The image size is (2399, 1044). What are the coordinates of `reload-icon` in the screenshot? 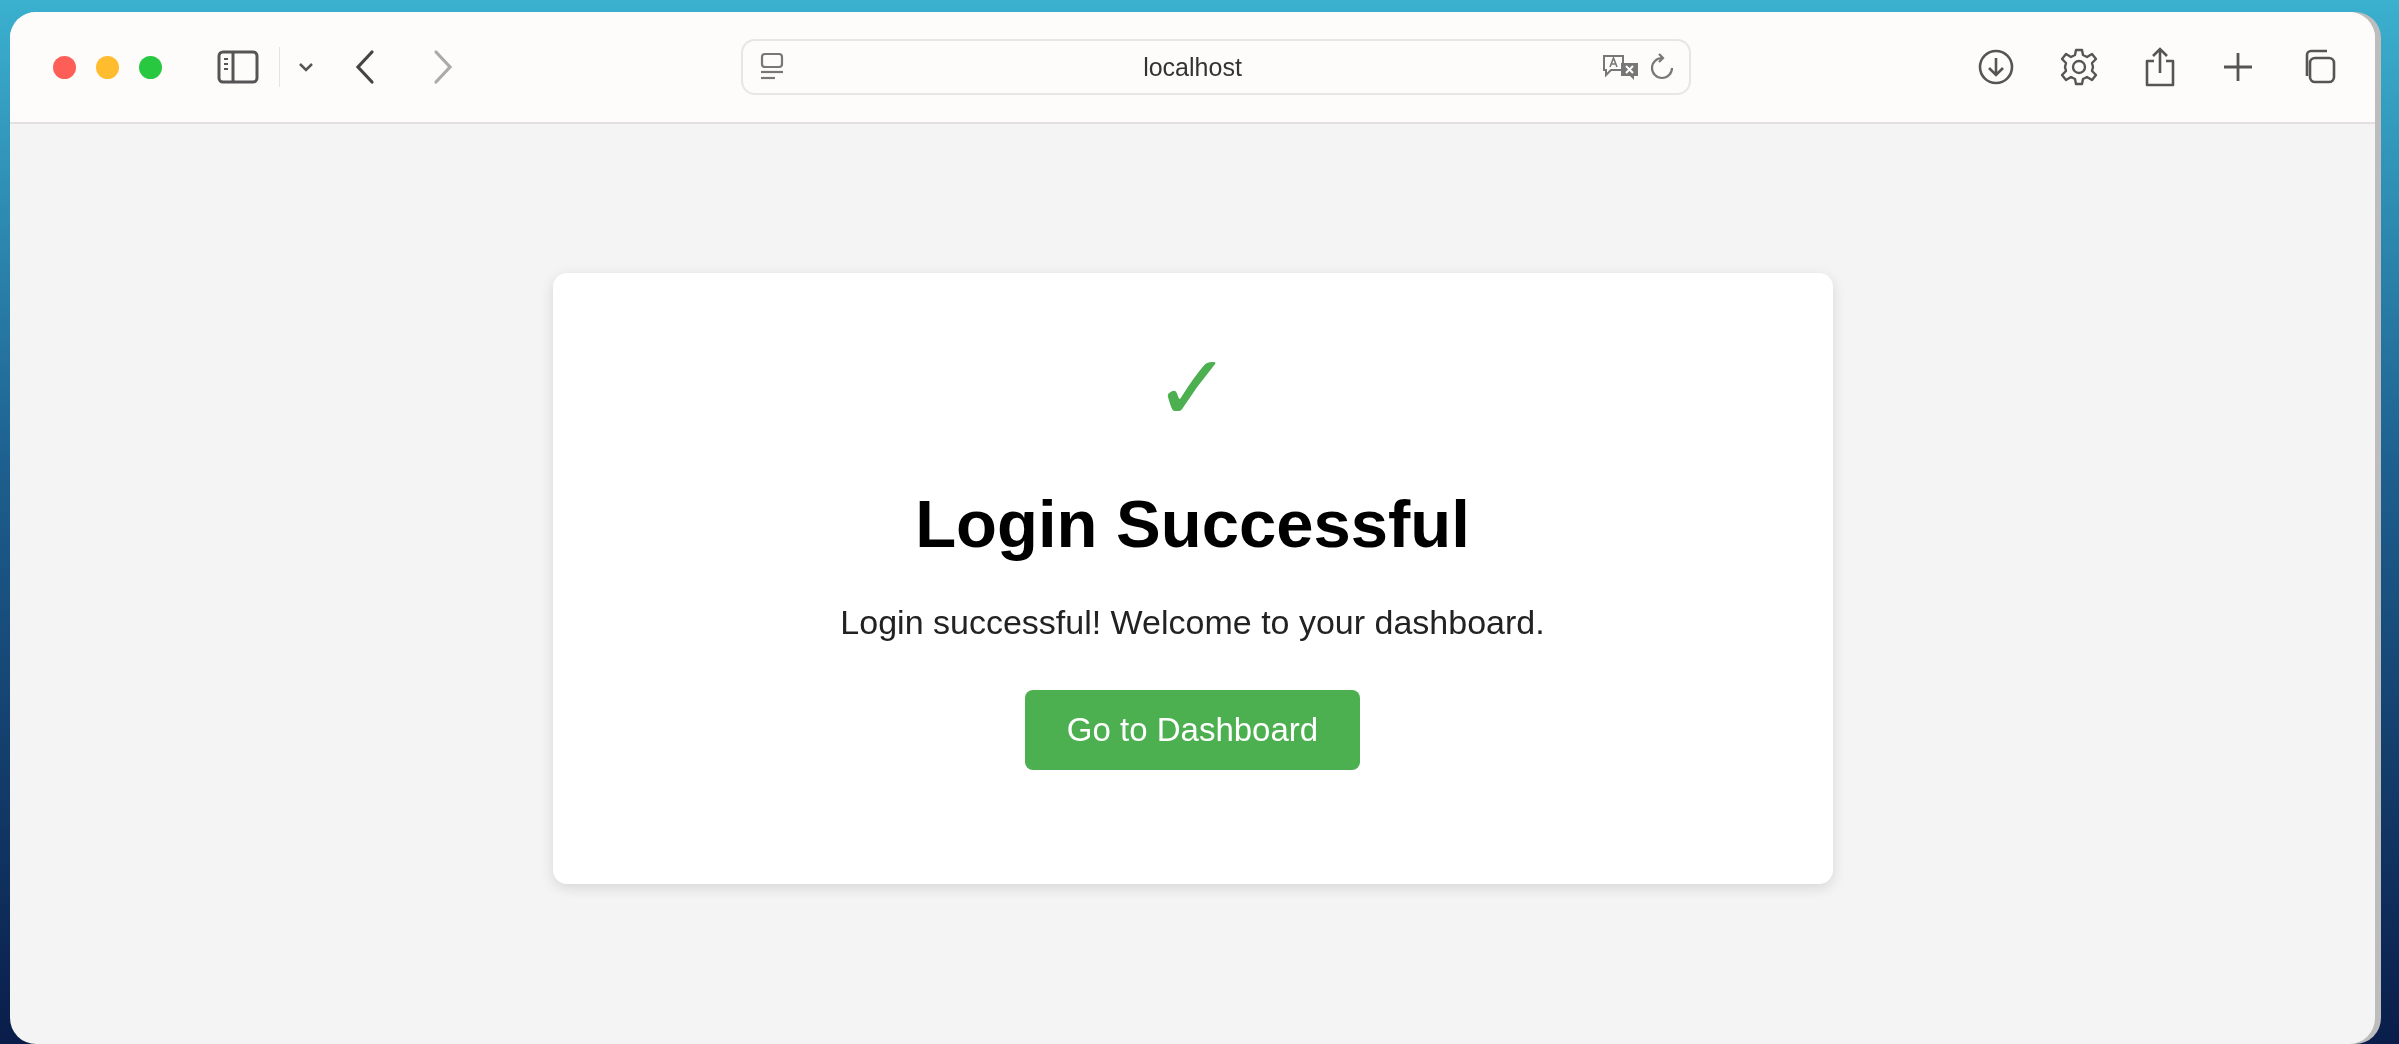 It's located at (1661, 67).